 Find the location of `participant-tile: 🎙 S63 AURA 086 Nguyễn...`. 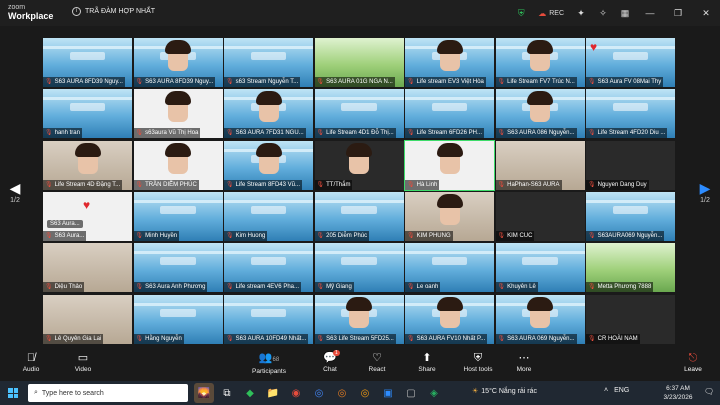

participant-tile: 🎙 S63 AURA 086 Nguyễn... is located at coordinates (540, 114).